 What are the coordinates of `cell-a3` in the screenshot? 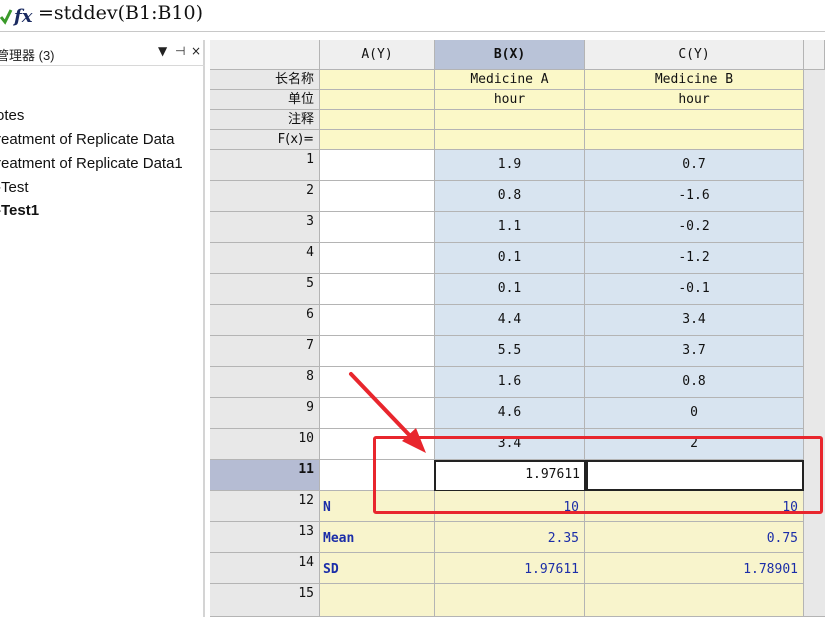 It's located at (377, 227).